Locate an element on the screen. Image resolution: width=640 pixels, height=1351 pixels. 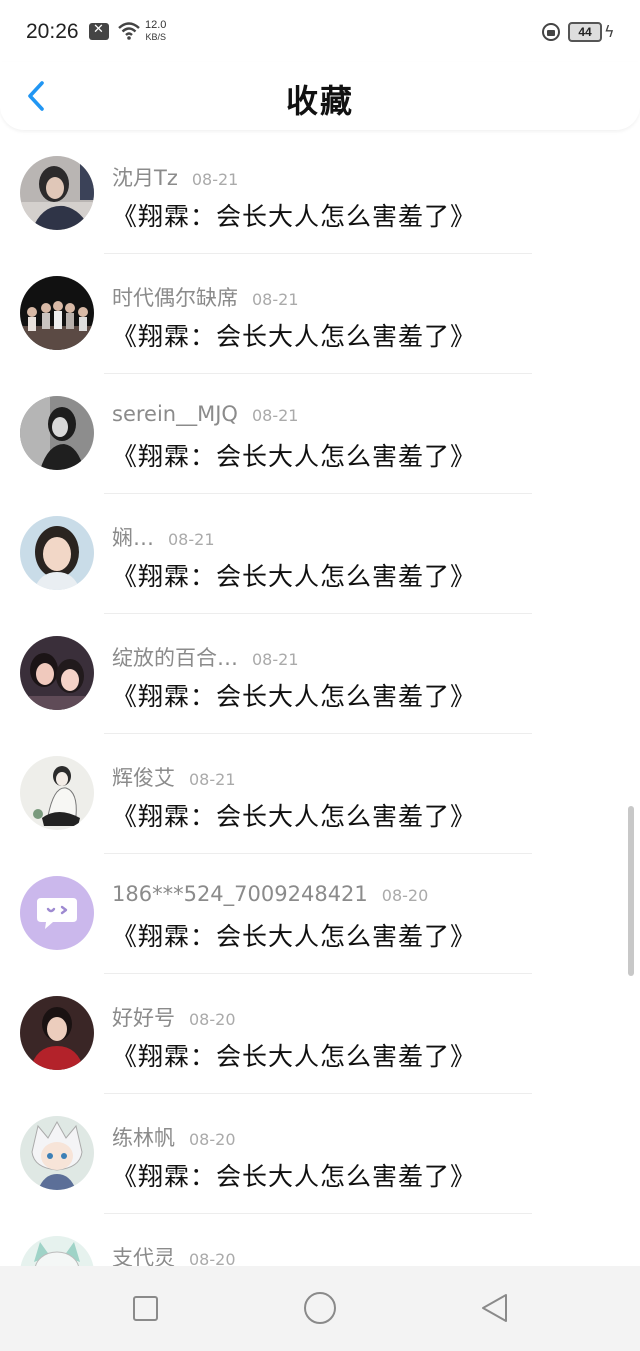
list-item: 沈月Tz 08-21 《翔霖：会长大人怎么害羞了》 is located at coordinates (320, 194).